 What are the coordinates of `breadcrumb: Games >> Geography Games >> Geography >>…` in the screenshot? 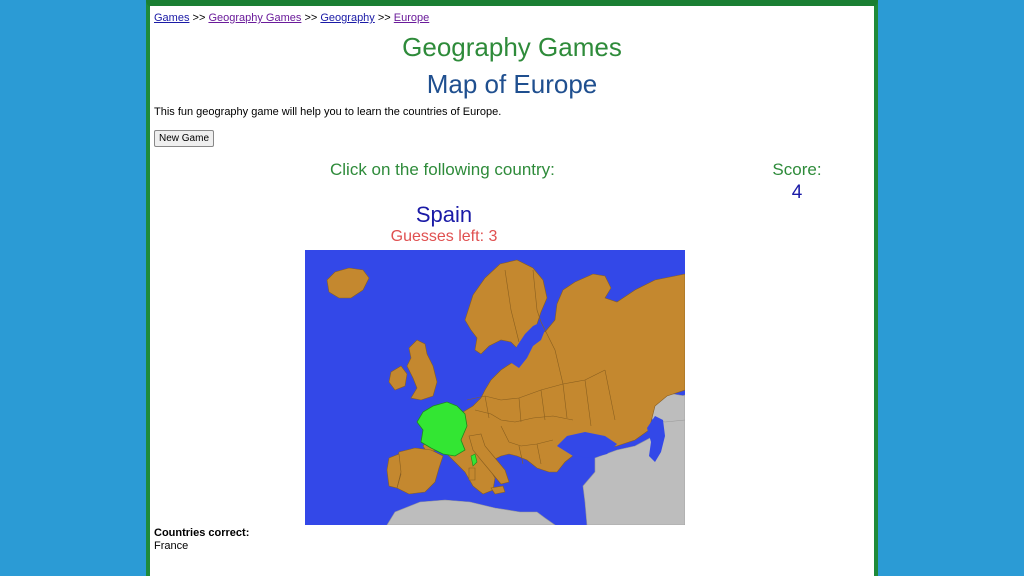 It's located at (291, 18).